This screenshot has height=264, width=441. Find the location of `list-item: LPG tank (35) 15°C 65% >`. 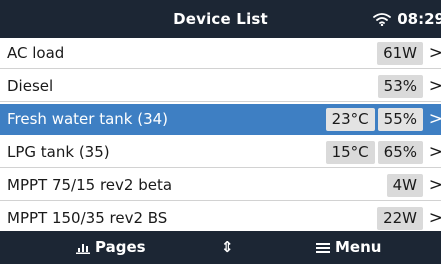

list-item: LPG tank (35) 15°C 65% > is located at coordinates (220, 152).